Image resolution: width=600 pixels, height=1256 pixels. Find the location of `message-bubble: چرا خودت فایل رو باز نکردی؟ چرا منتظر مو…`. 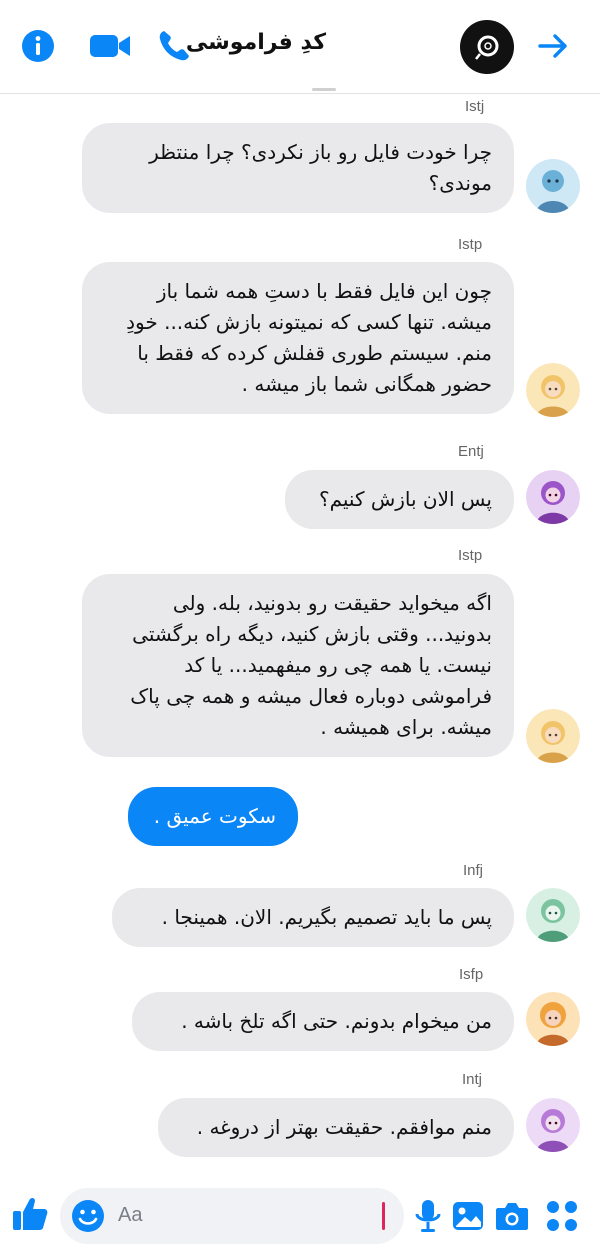

message-bubble: چرا خودت فایل رو باز نکردی؟ چرا منتظر مو… is located at coordinates (298, 168).